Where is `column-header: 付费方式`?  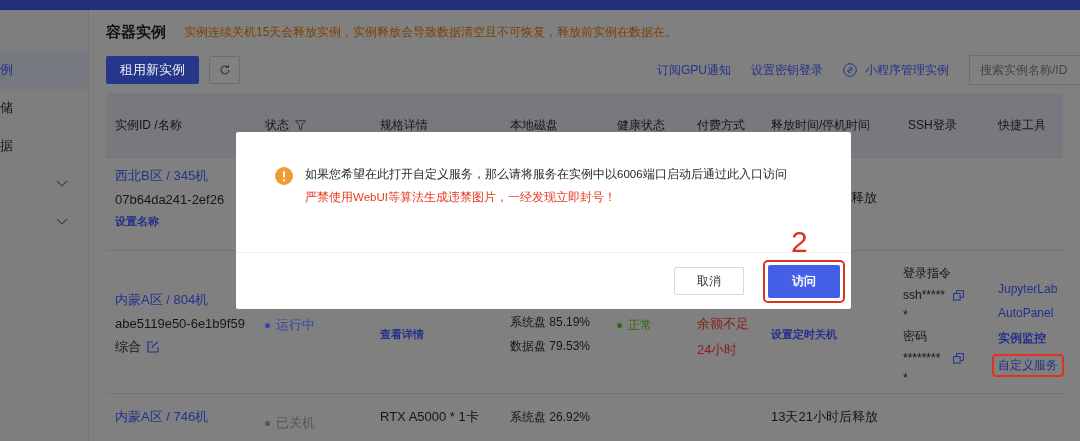
column-header: 付费方式 is located at coordinates (721, 125).